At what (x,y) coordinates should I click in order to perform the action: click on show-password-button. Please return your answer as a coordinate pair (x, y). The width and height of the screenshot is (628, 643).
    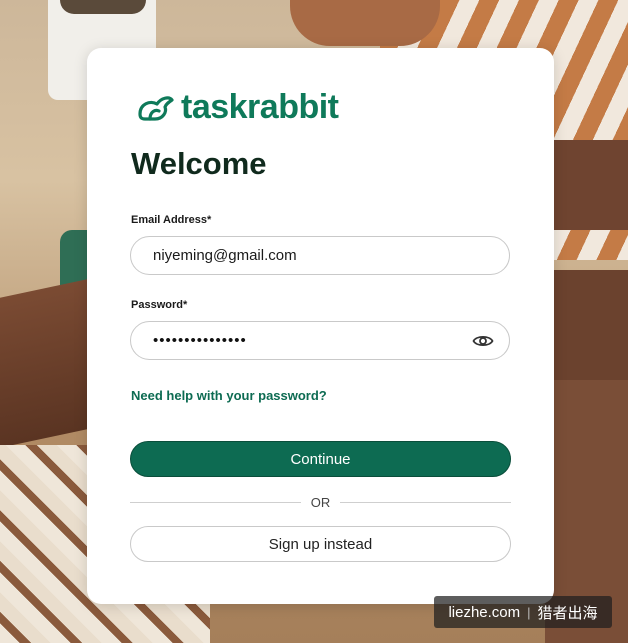
    Looking at the image, I should click on (483, 341).